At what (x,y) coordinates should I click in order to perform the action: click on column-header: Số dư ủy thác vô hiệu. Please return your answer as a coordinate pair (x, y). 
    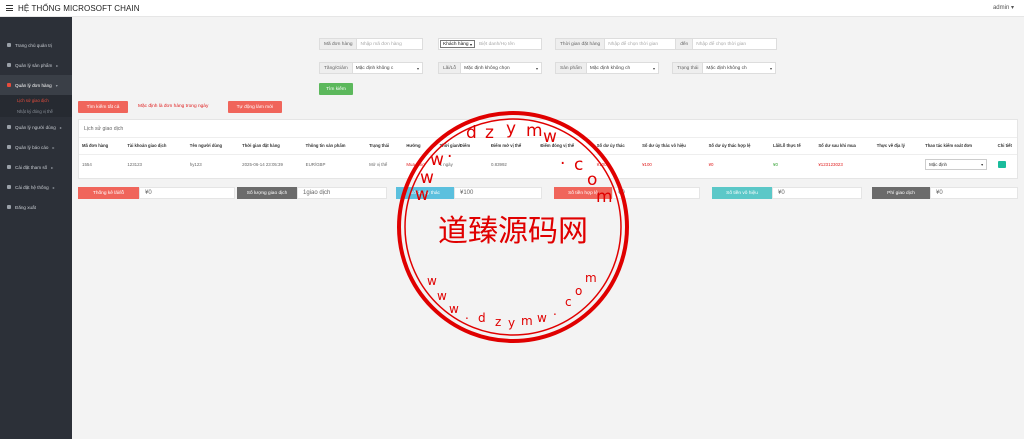
    Looking at the image, I should click on (672, 146).